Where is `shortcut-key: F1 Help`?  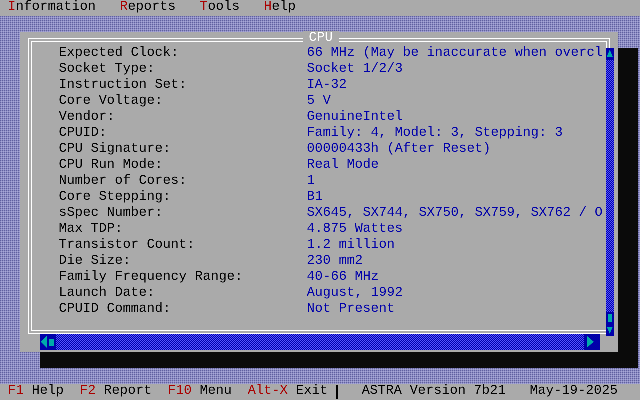 shortcut-key: F1 Help is located at coordinates (36, 392).